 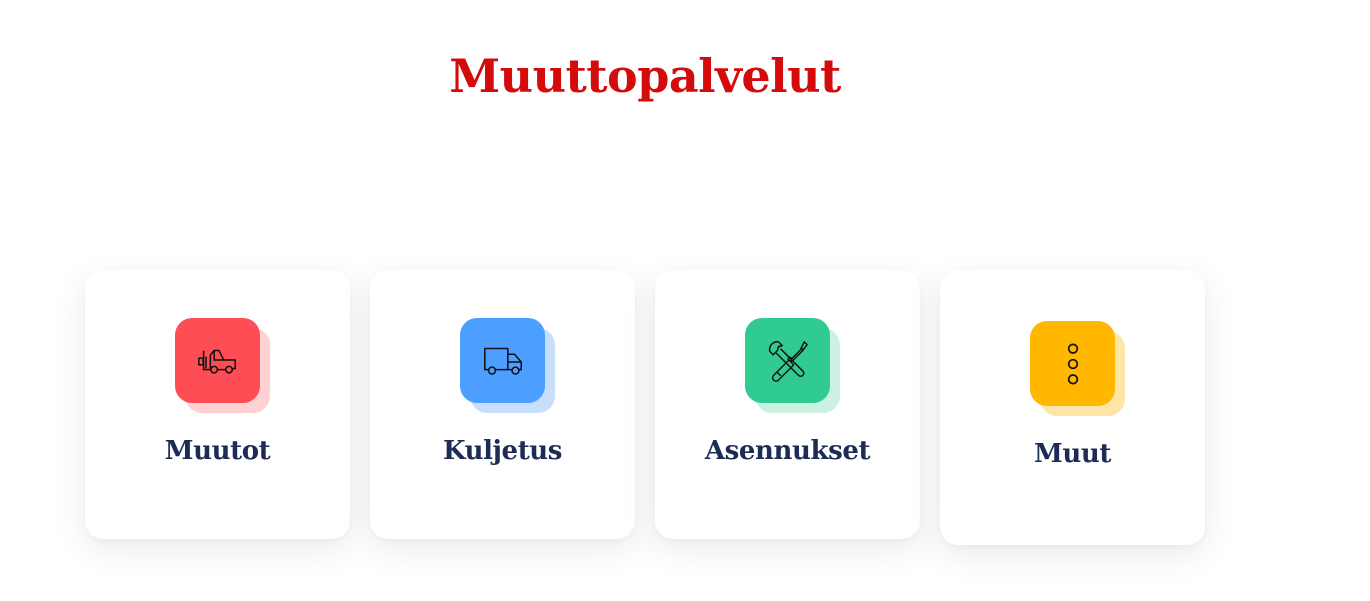 I want to click on service-card-asennukset: Asennukset, so click(x=787, y=404).